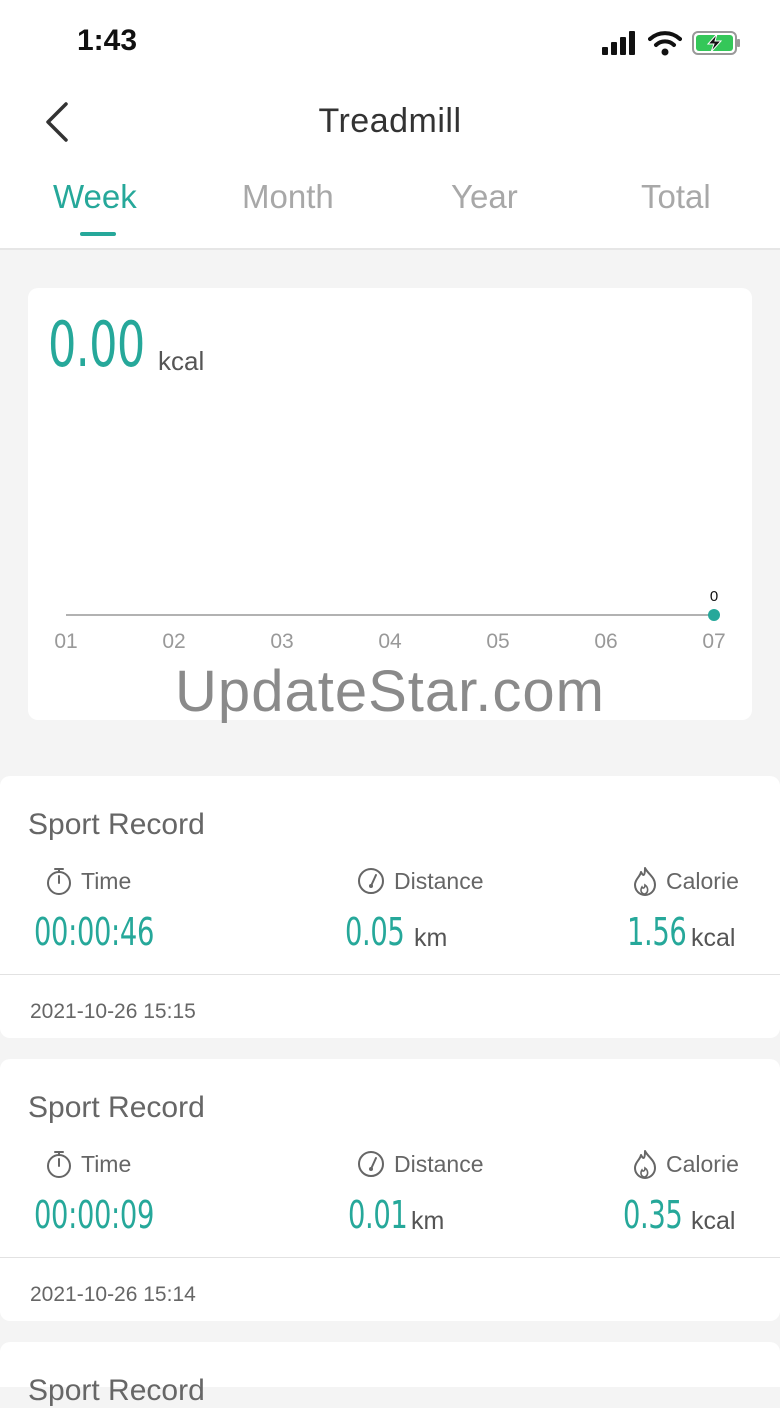 The image size is (780, 1408). Describe the element at coordinates (113, 1011) in the screenshot. I see `record-date: 2021-10-26 15:15` at that location.